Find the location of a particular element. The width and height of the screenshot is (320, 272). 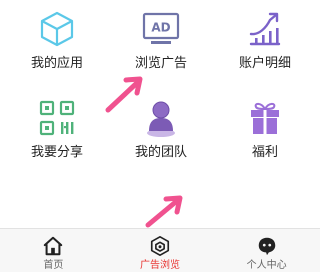

tab-ad-browse: 广告浏览 is located at coordinates (160, 250).